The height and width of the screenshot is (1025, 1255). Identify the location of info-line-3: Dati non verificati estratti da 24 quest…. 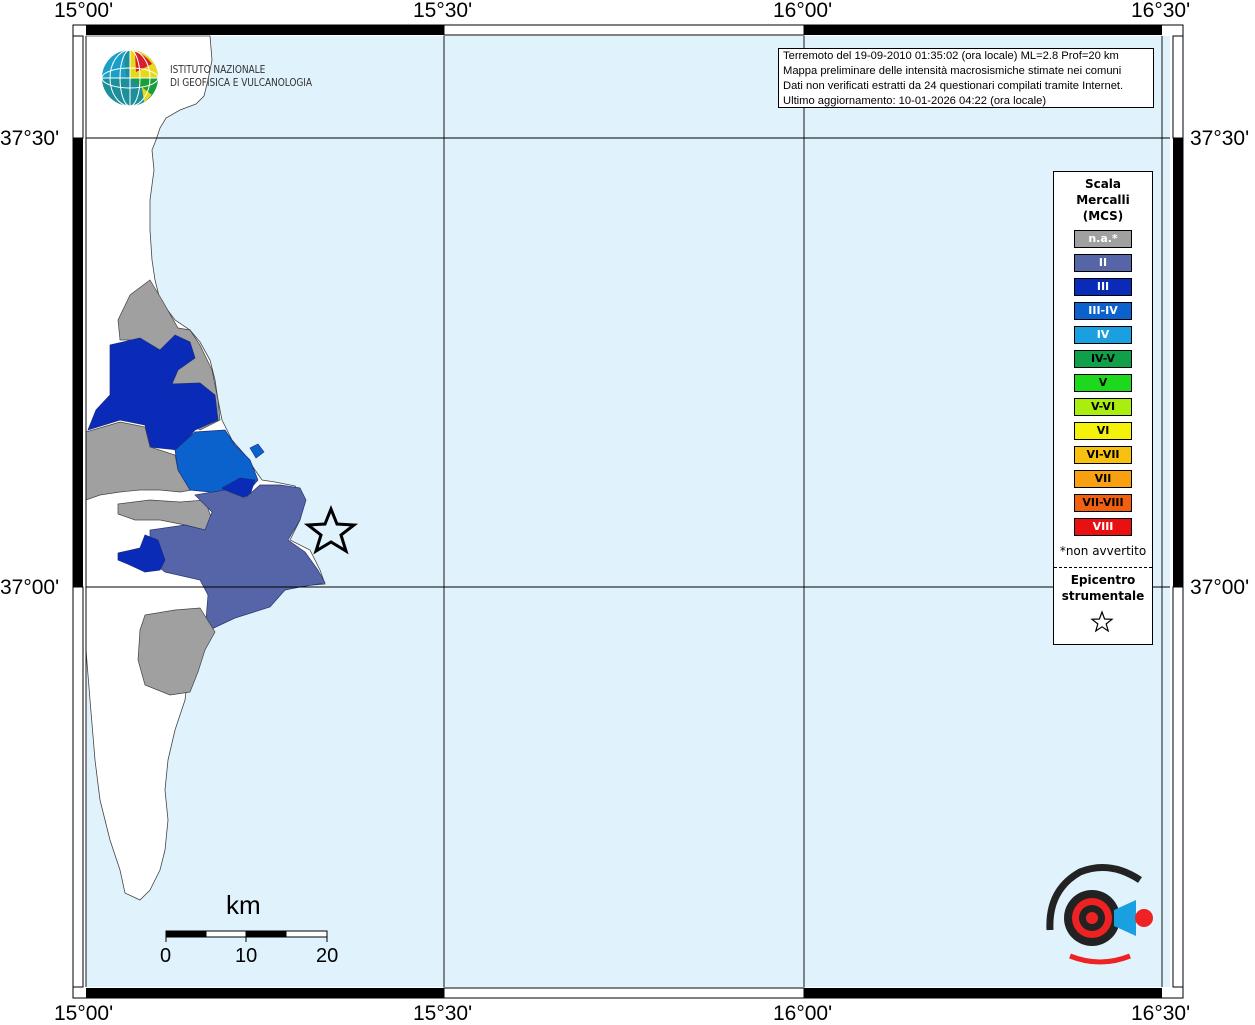
(953, 86).